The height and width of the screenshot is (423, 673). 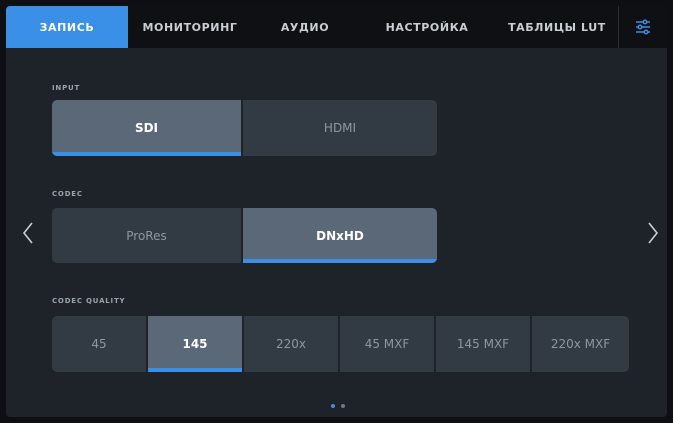 I want to click on input-selector: SDI HDMI, so click(x=244, y=128).